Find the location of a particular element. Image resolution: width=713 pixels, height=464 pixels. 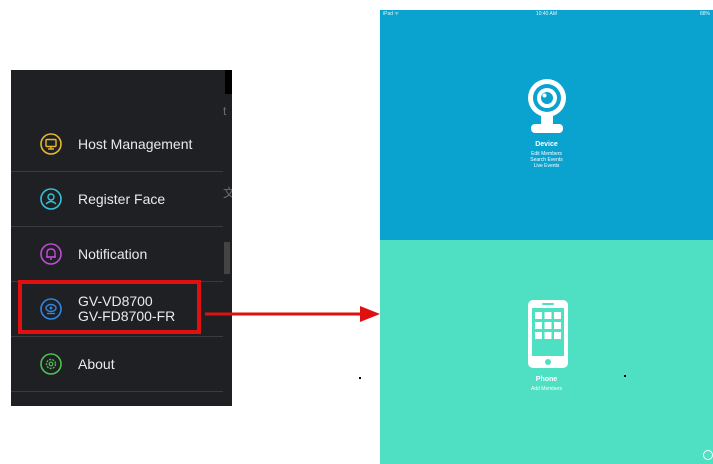

person-icon is located at coordinates (51, 199).